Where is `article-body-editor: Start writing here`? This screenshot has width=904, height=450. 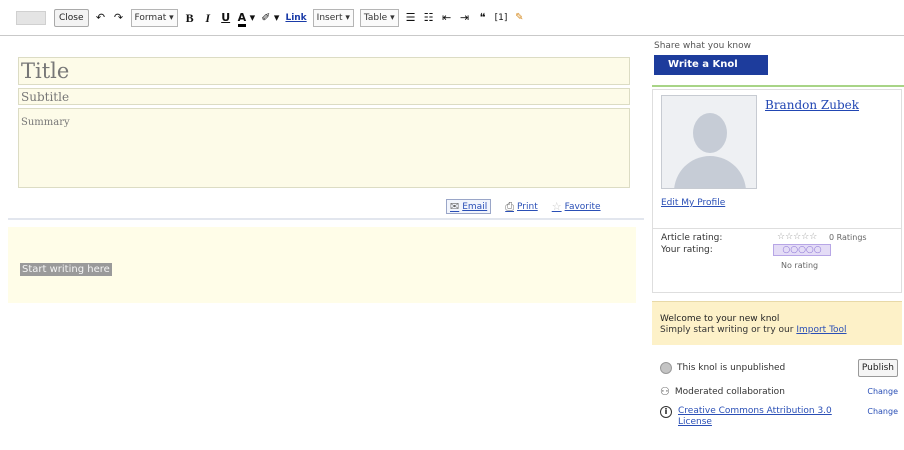
article-body-editor: Start writing here is located at coordinates (322, 265).